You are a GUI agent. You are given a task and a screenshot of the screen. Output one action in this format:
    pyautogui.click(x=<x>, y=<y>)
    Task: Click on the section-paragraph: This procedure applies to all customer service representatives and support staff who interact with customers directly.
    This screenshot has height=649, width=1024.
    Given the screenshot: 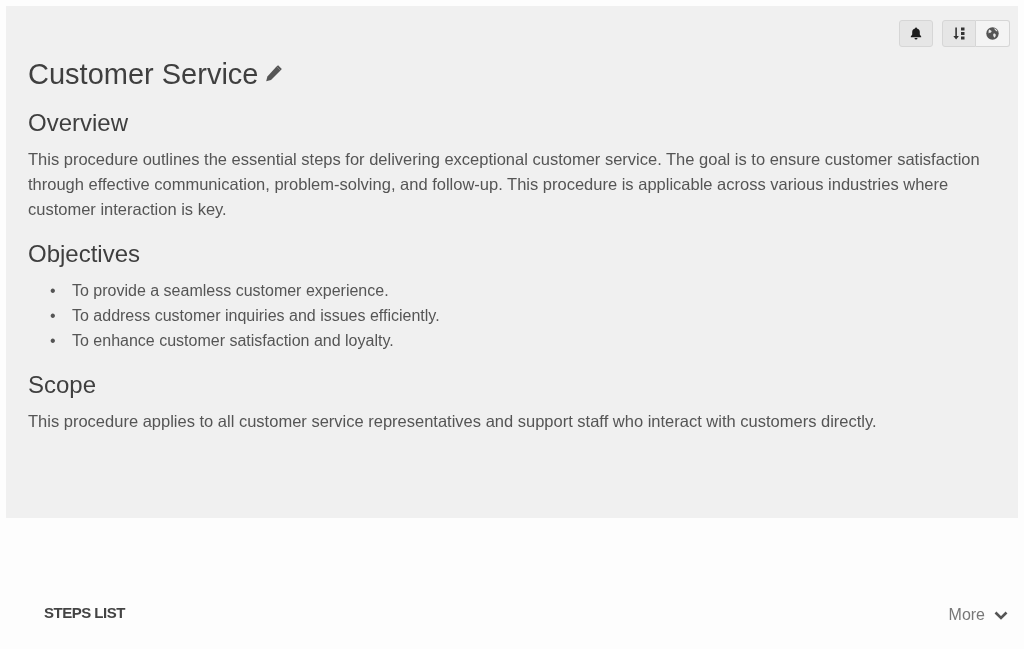 What is the action you would take?
    pyautogui.click(x=453, y=421)
    